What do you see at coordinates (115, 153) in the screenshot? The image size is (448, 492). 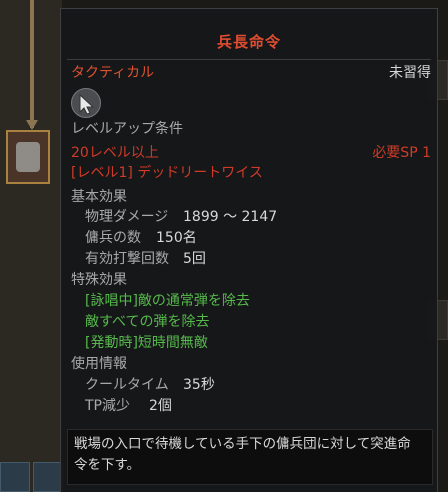 I see `required-level: 20レベル以上` at bounding box center [115, 153].